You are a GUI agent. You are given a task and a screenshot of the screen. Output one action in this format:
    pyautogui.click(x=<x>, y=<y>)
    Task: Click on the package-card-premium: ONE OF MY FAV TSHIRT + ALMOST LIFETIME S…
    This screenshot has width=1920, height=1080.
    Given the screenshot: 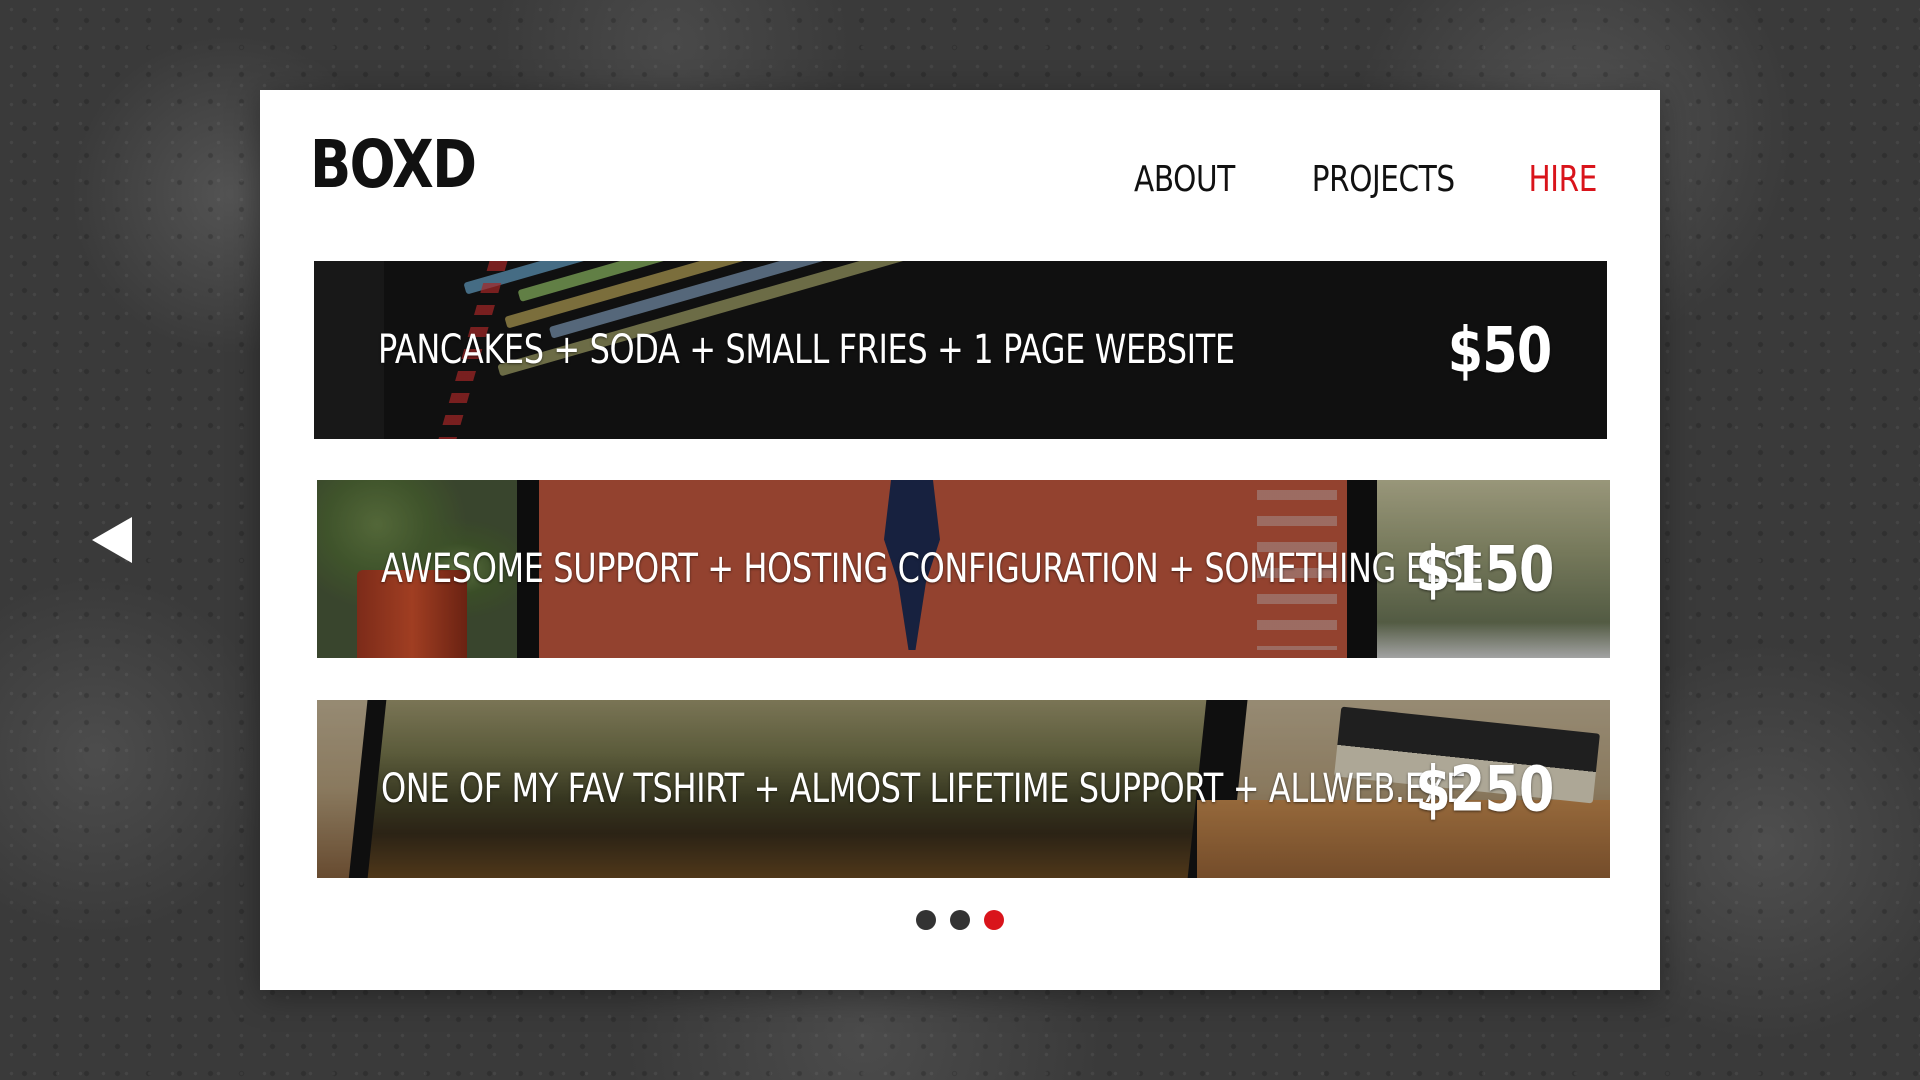 What is the action you would take?
    pyautogui.click(x=963, y=789)
    